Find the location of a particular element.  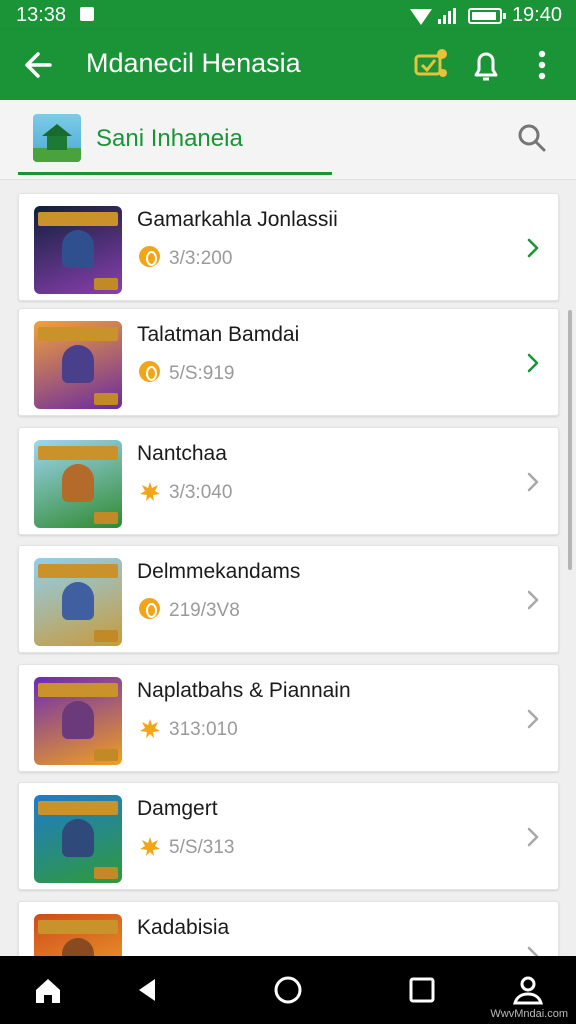

item-meta: 3/3:200 is located at coordinates (201, 258).